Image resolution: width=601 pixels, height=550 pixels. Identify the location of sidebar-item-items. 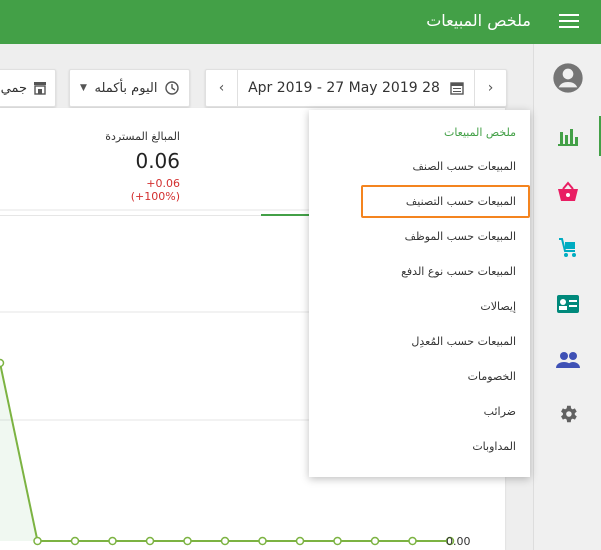
(567, 248).